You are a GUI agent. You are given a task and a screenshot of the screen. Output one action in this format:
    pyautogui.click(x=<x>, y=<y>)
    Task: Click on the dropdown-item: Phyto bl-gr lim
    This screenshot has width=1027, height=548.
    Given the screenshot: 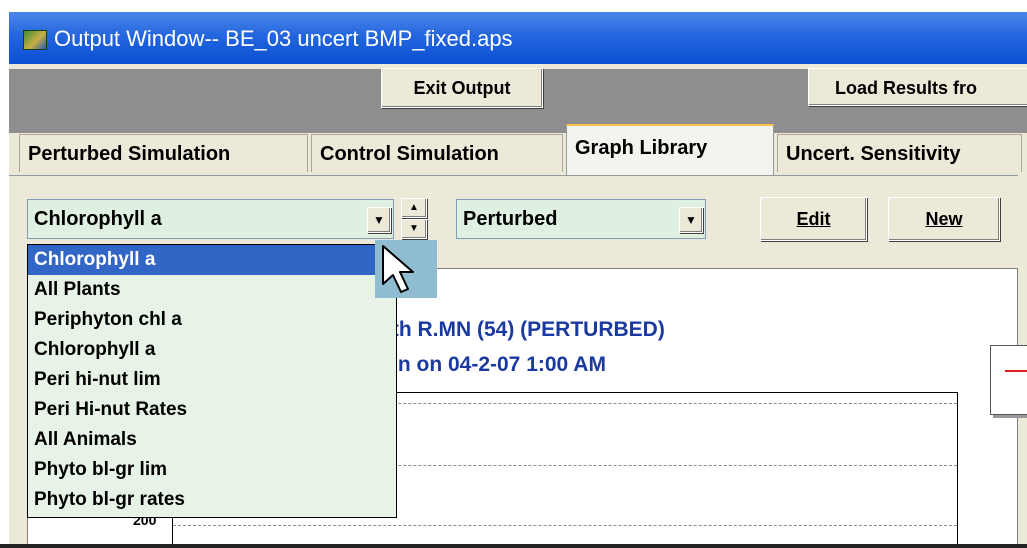 What is the action you would take?
    pyautogui.click(x=212, y=470)
    